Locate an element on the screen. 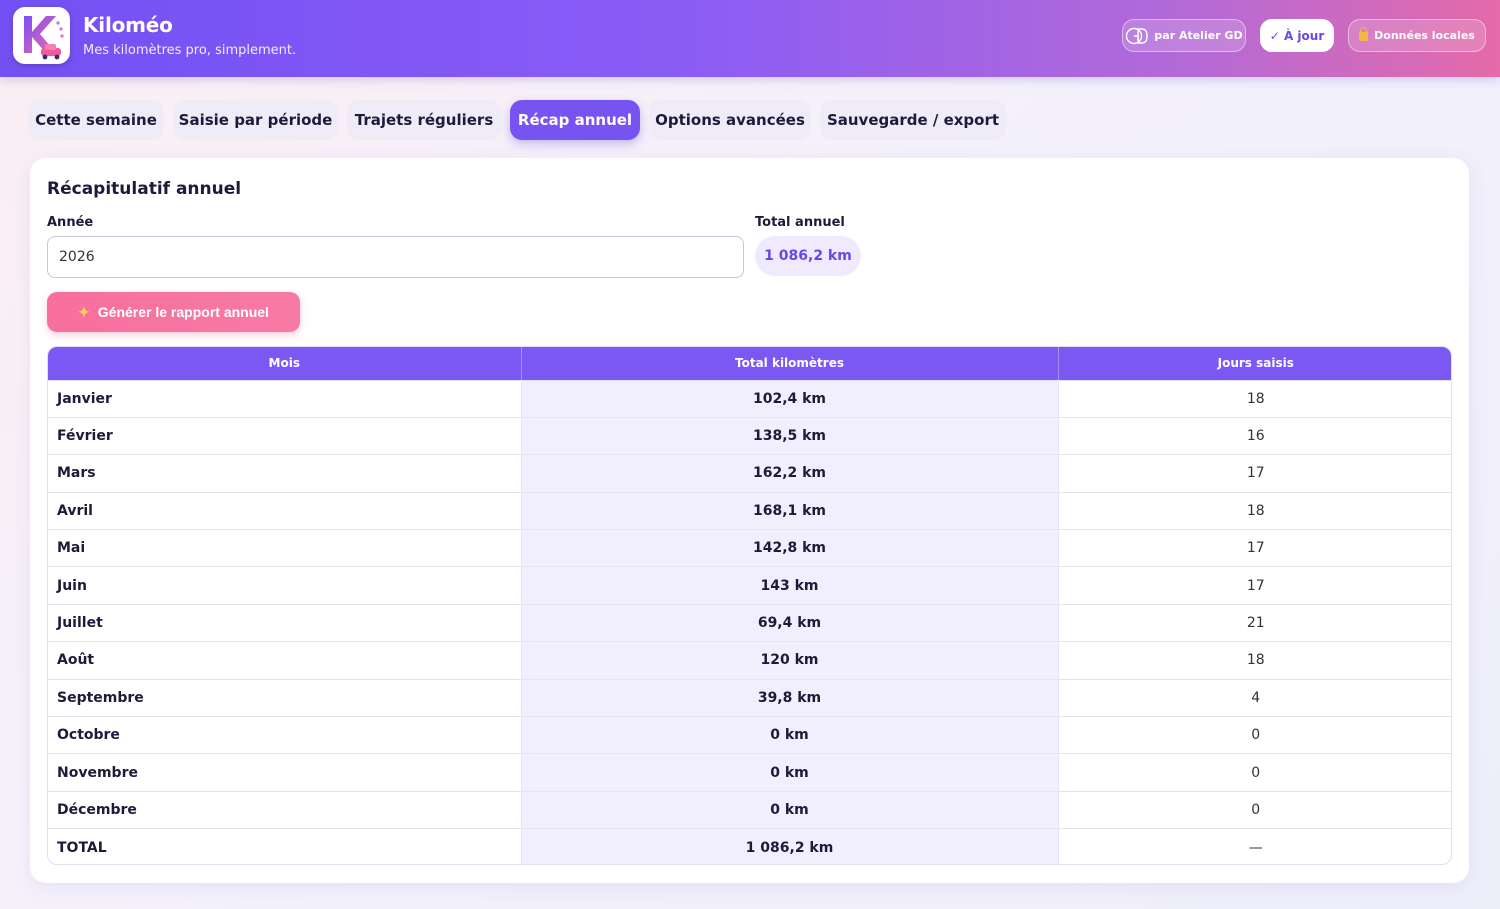  table-row: Septembre 39,8 km 4 is located at coordinates (749, 697).